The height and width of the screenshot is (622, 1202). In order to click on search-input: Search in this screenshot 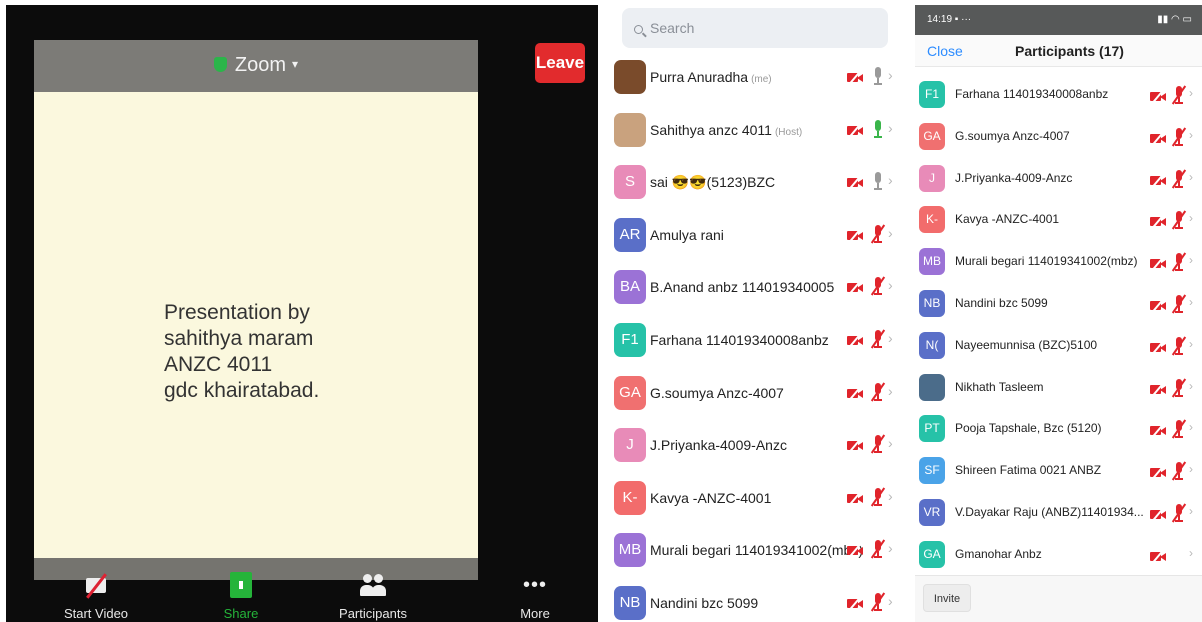, I will do `click(755, 28)`.